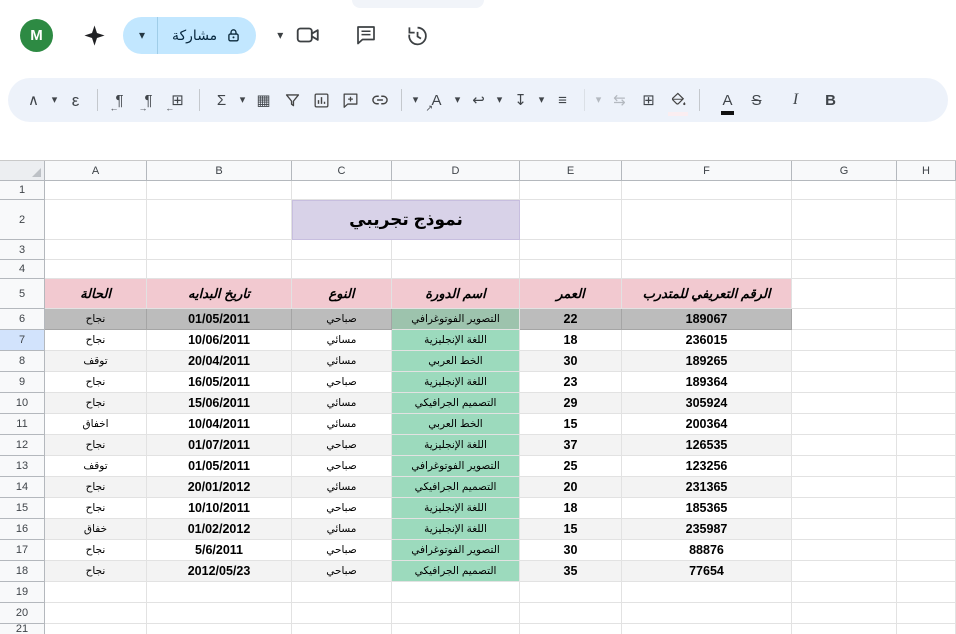 The height and width of the screenshot is (634, 956). Describe the element at coordinates (22, 269) in the screenshot. I see `row-header-4: 4` at that location.